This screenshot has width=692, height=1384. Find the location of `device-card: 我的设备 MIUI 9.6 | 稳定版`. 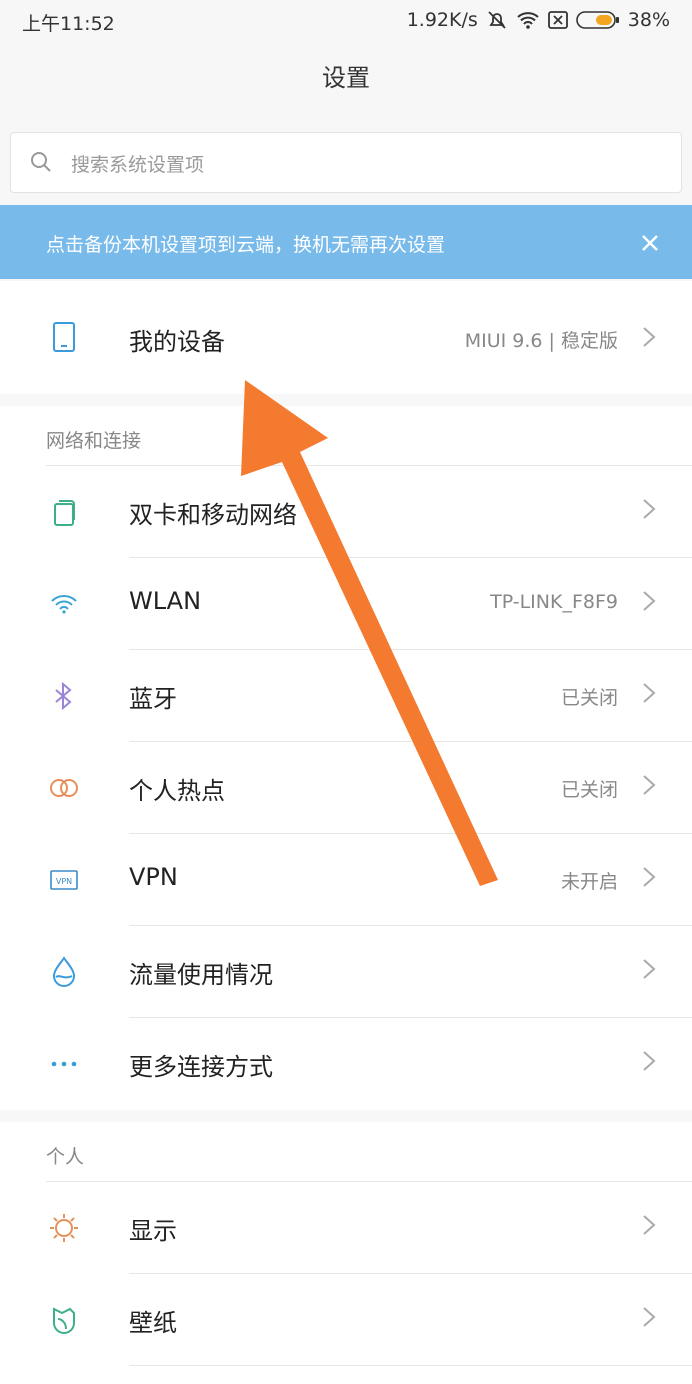

device-card: 我的设备 MIUI 9.6 | 稳定版 is located at coordinates (346, 337).